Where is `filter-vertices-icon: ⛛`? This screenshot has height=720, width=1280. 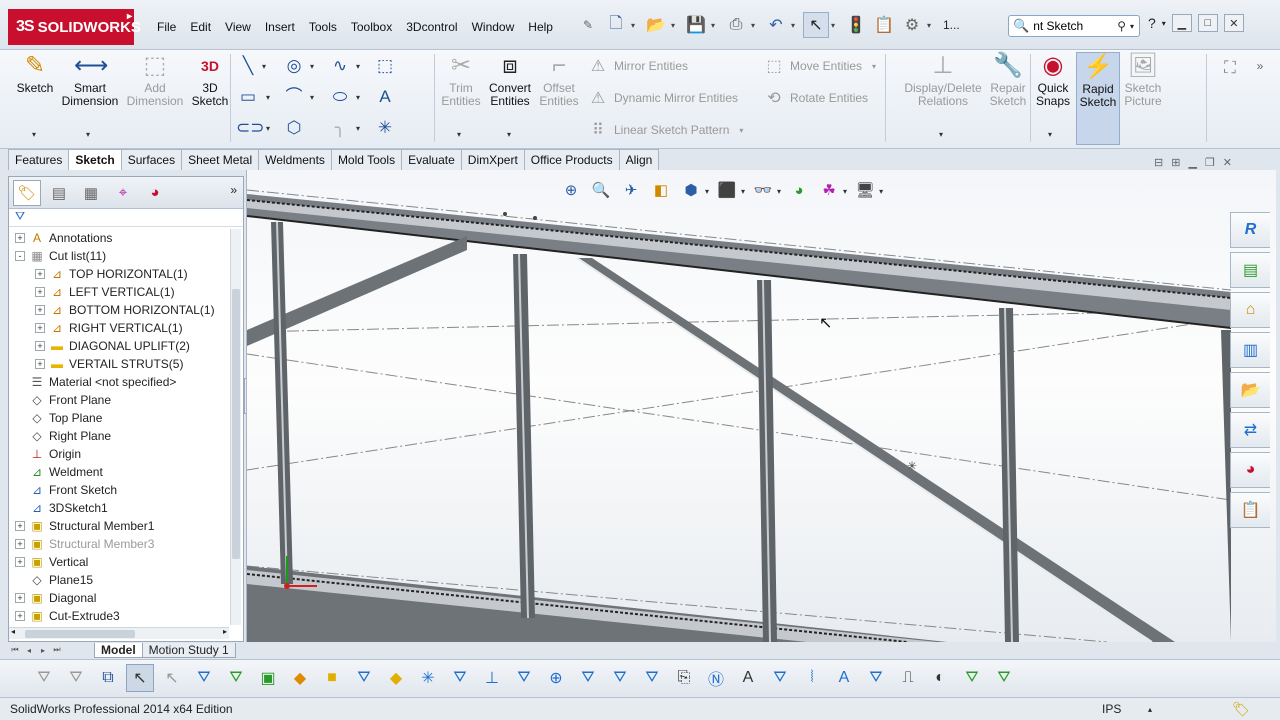 filter-vertices-icon: ⛛ is located at coordinates (204, 678).